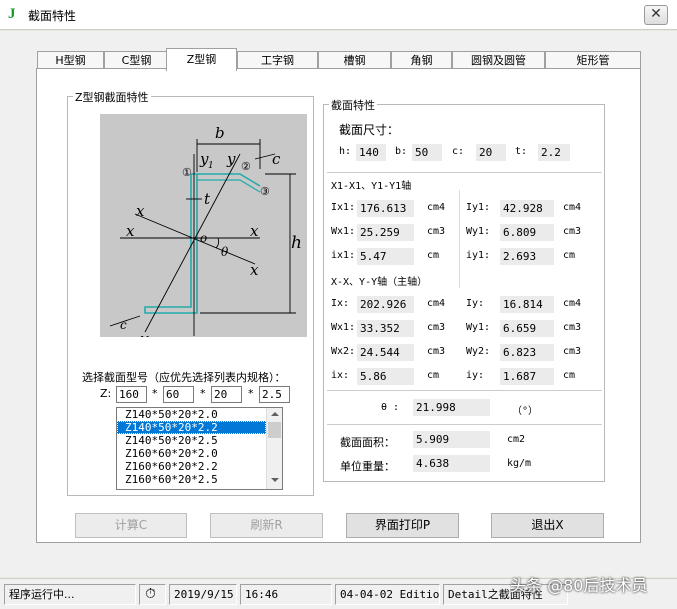  What do you see at coordinates (203, 393) in the screenshot?
I see `star-2: *` at bounding box center [203, 393].